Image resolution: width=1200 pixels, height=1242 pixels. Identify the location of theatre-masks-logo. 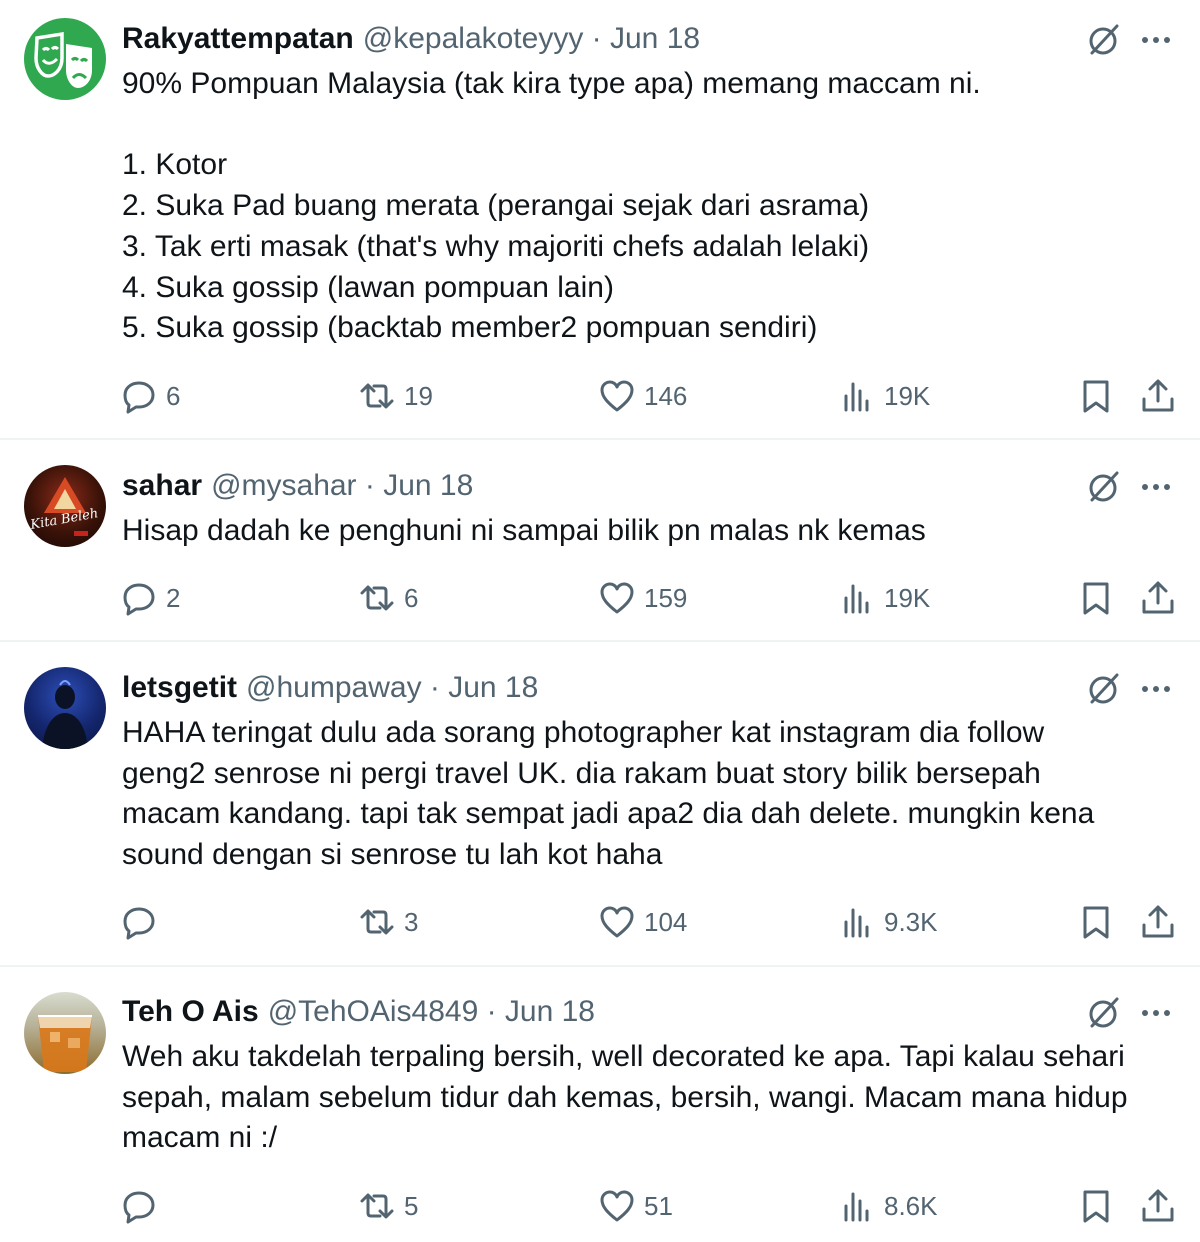
(63, 59).